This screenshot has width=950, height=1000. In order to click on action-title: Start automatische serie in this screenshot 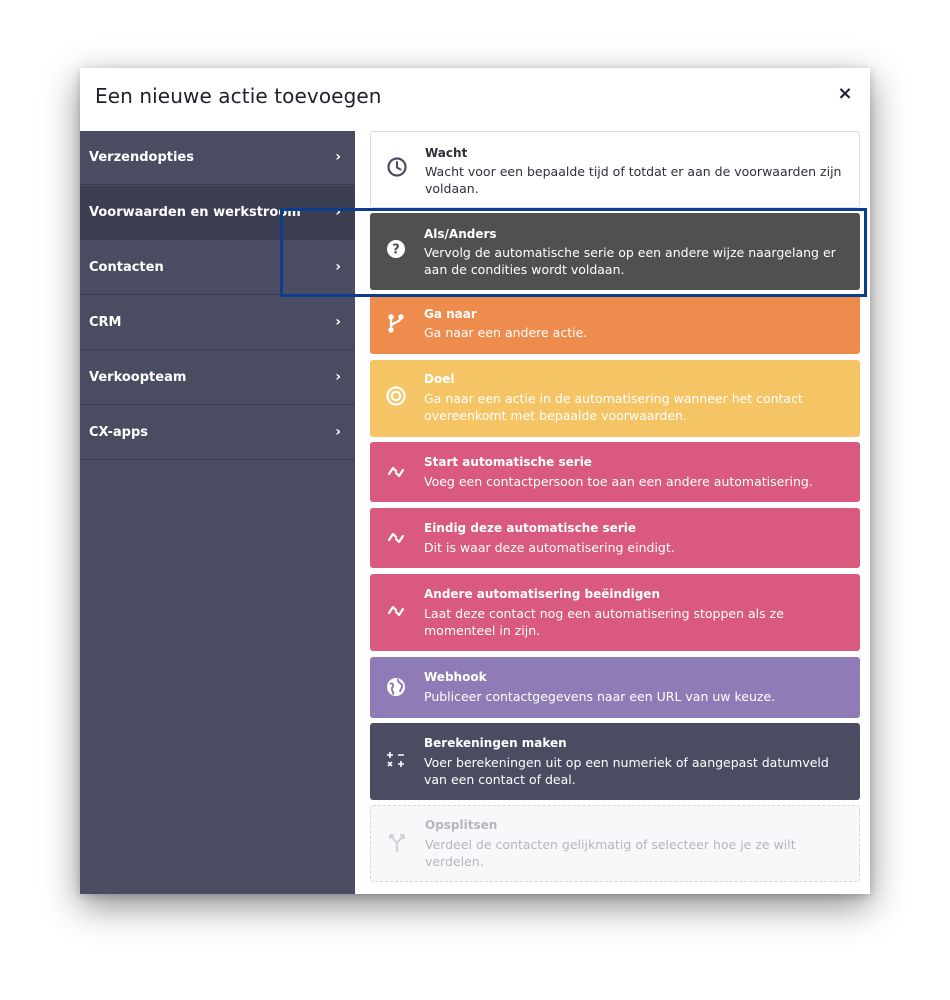, I will do `click(508, 462)`.